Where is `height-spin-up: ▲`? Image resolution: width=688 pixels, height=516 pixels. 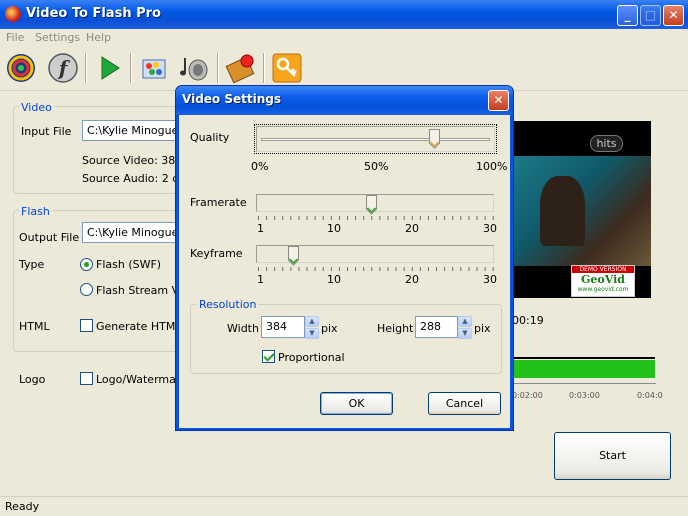 height-spin-up: ▲ is located at coordinates (465, 321).